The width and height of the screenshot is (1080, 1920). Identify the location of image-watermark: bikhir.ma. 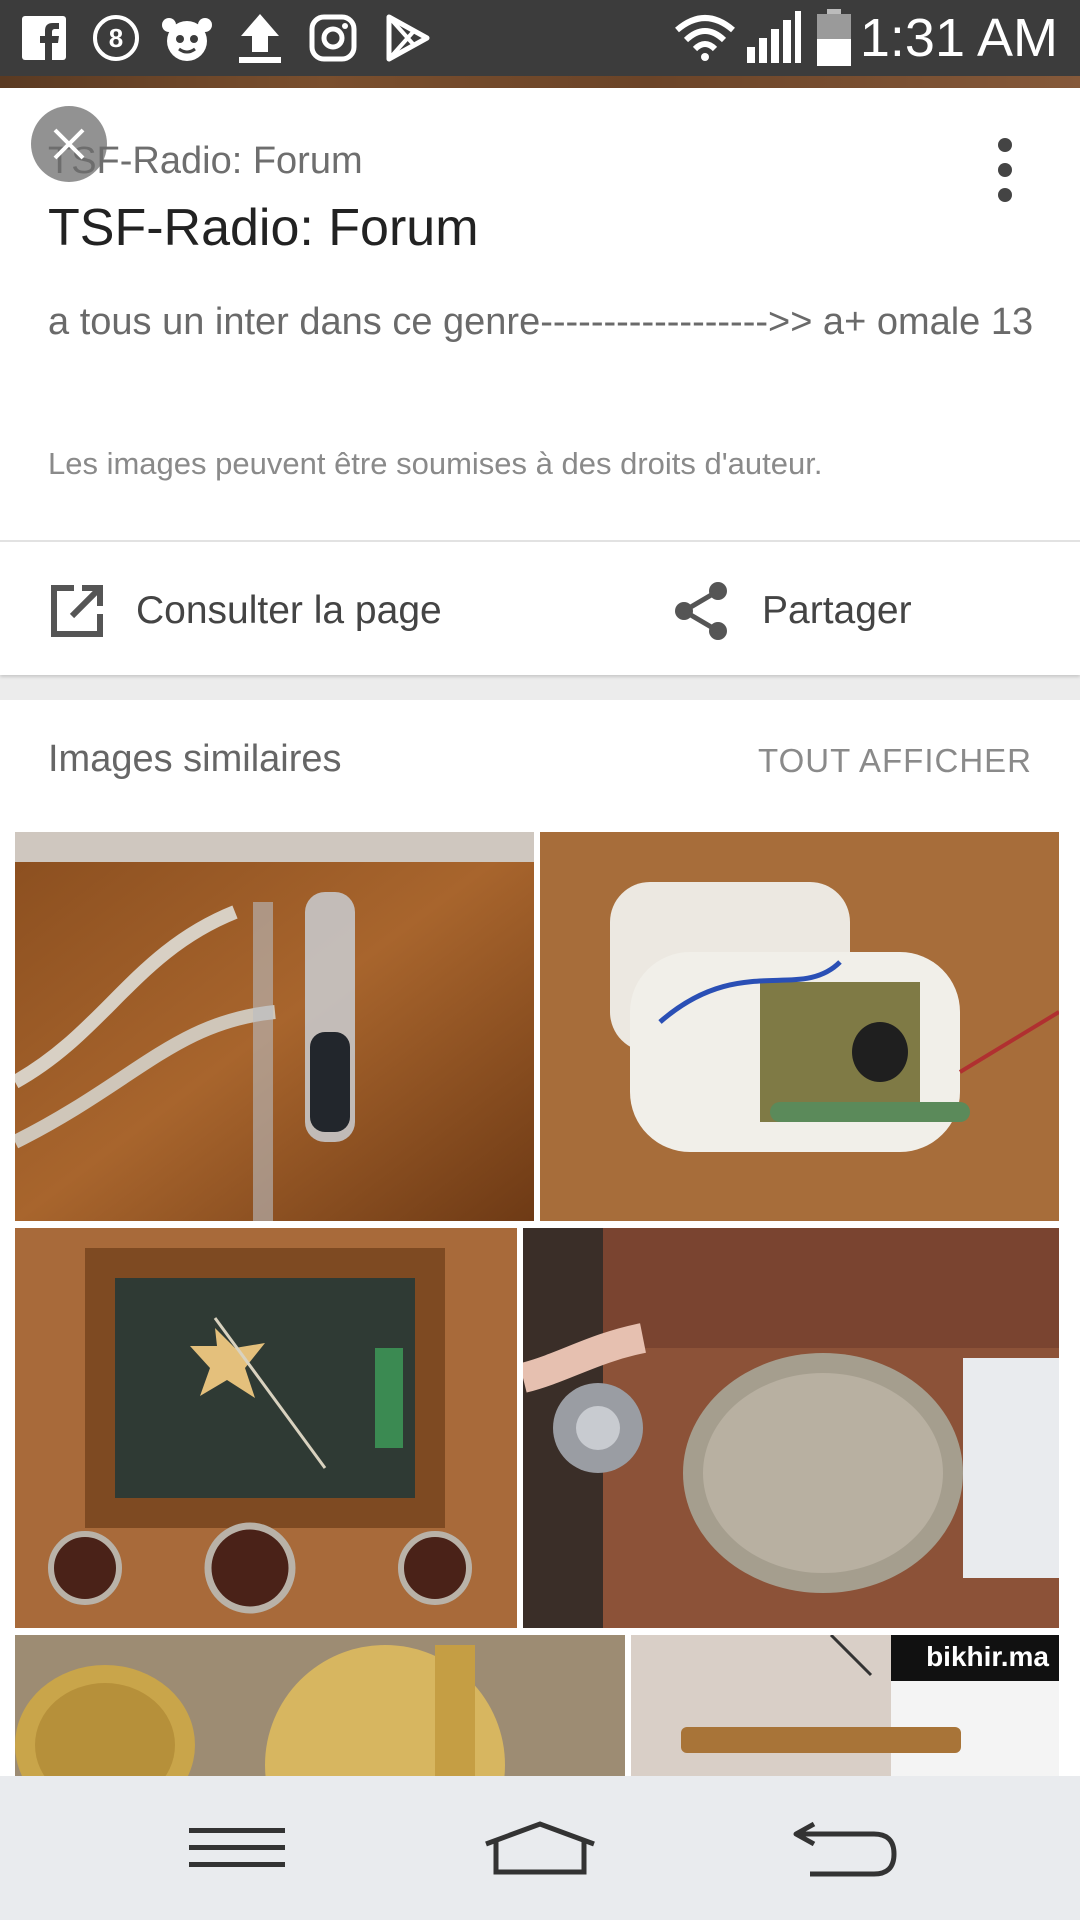
(987, 1656).